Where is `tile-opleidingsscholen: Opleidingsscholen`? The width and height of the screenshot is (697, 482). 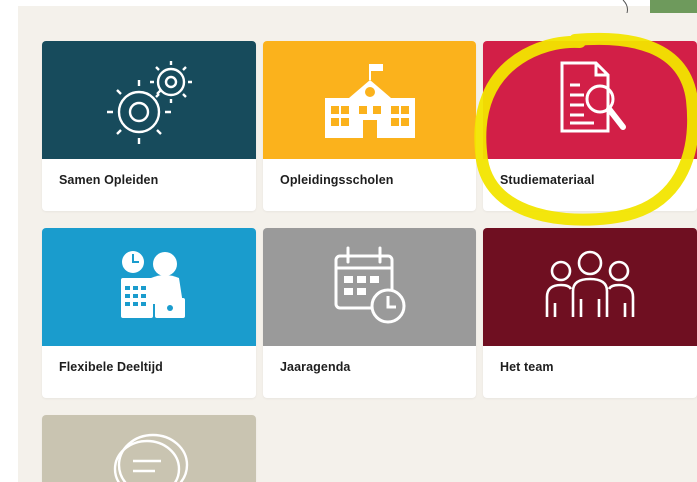 tile-opleidingsscholen: Opleidingsscholen is located at coordinates (369, 126).